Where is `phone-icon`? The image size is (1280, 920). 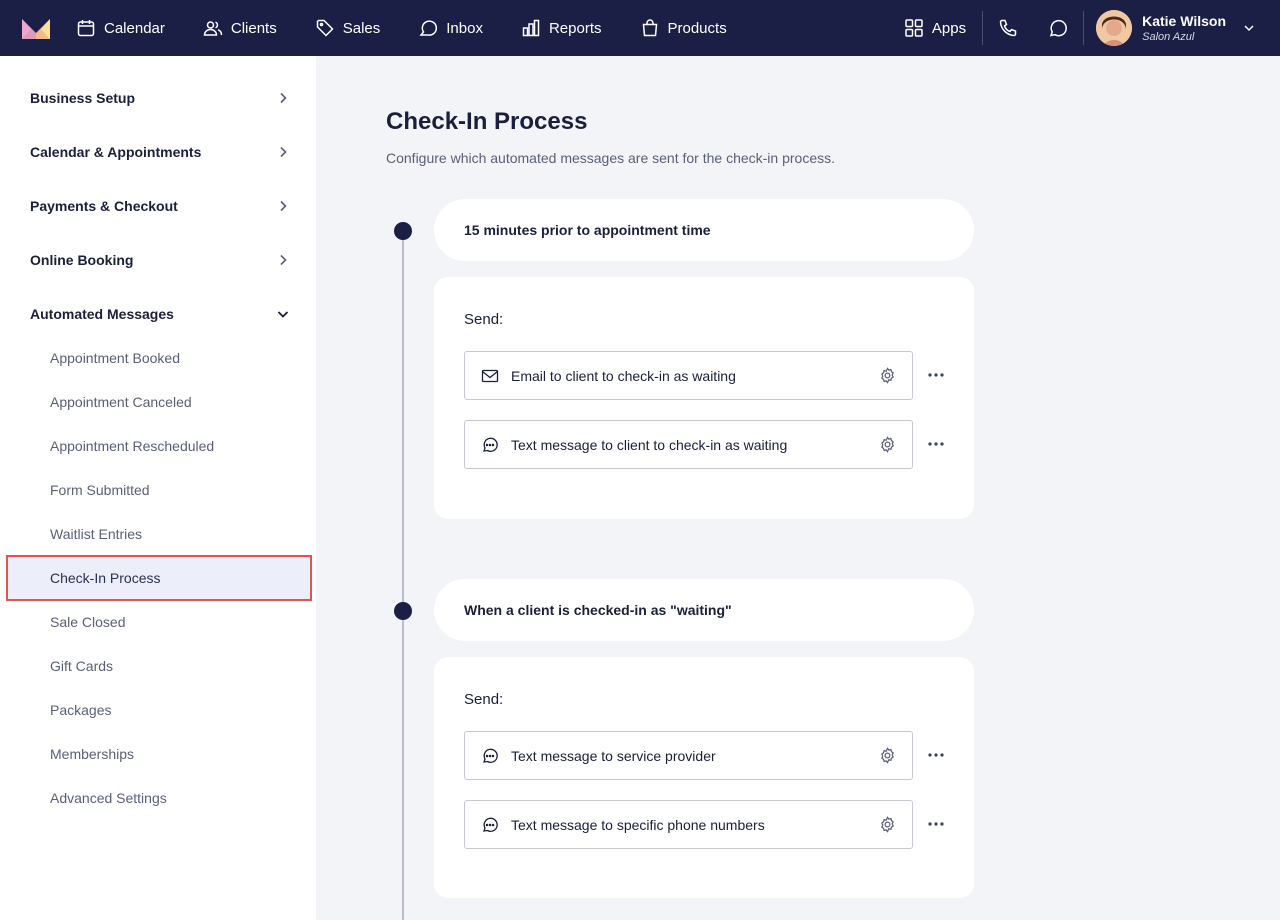
phone-icon is located at coordinates (1008, 28).